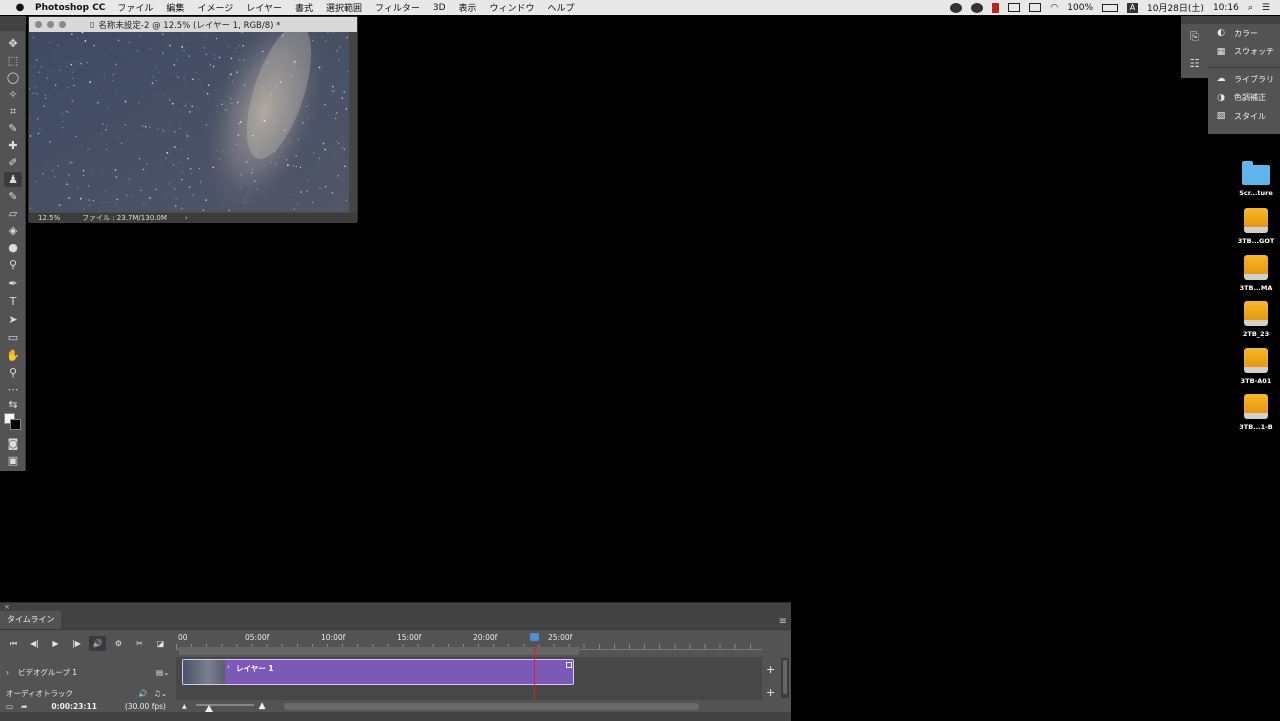 This screenshot has height=721, width=1280. What do you see at coordinates (1132, 8) in the screenshot?
I see `input-source-icon: A` at bounding box center [1132, 8].